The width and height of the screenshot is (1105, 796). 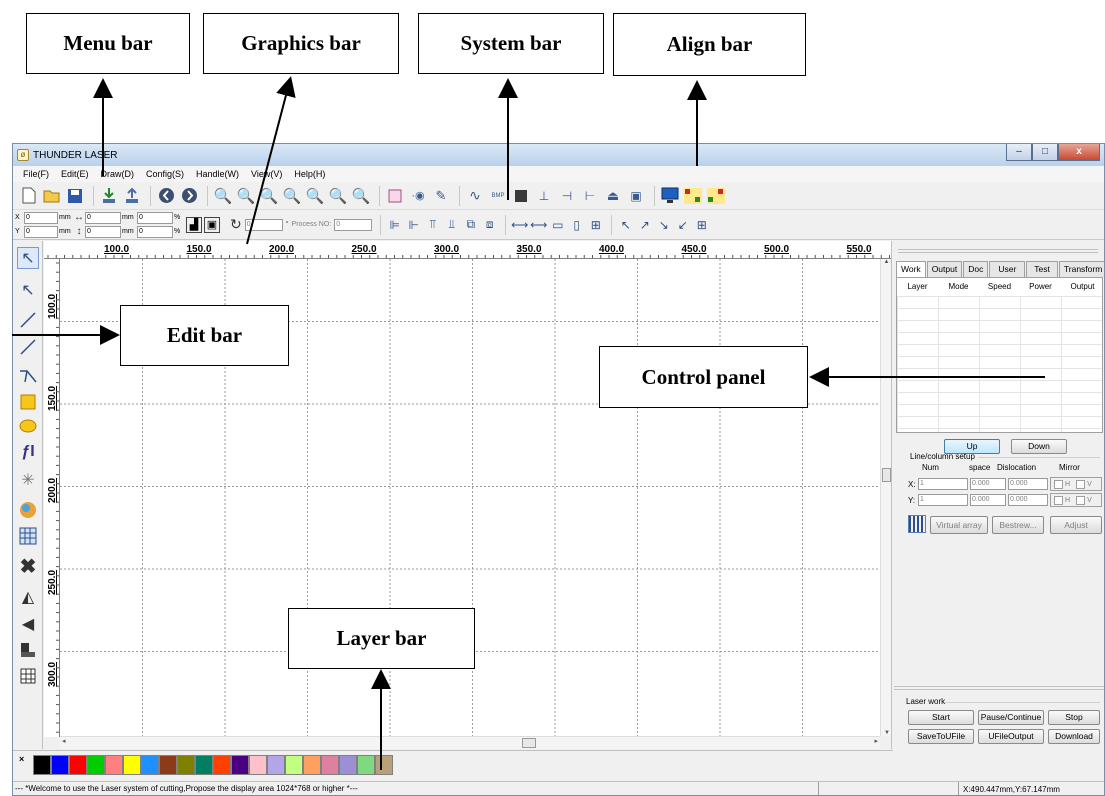 I want to click on y-num-input: 1, so click(x=943, y=500).